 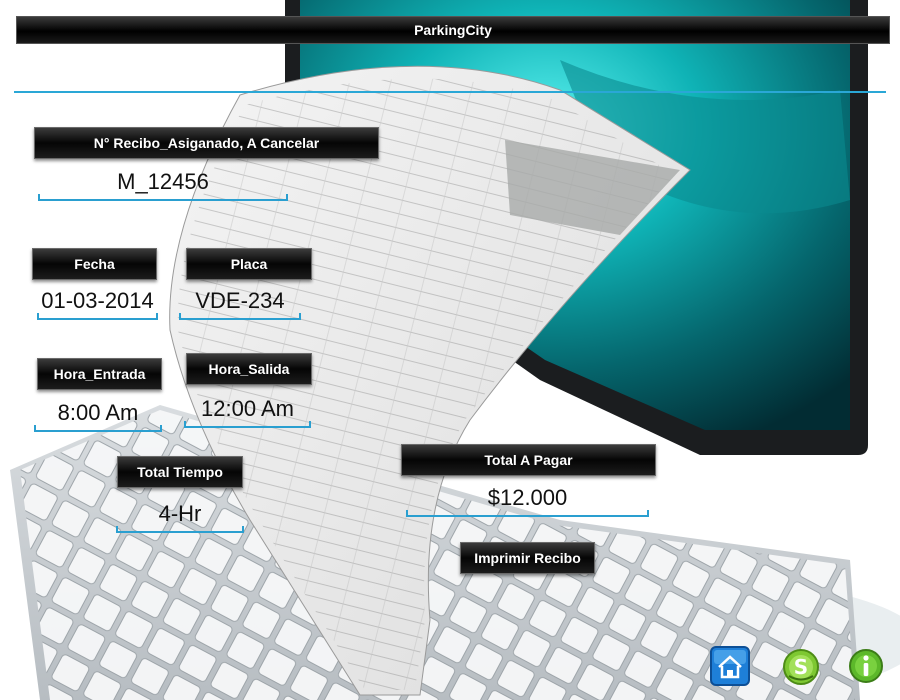 I want to click on print-receipt-button: Imprimir Recibo, so click(x=527, y=558).